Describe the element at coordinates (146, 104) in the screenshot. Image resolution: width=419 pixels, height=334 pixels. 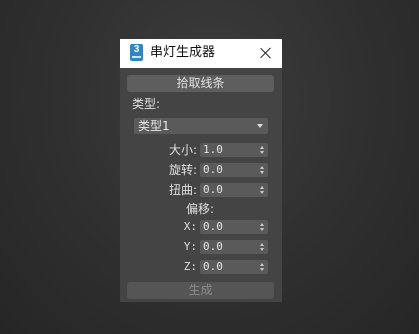
I see `type-label: 类型:` at that location.